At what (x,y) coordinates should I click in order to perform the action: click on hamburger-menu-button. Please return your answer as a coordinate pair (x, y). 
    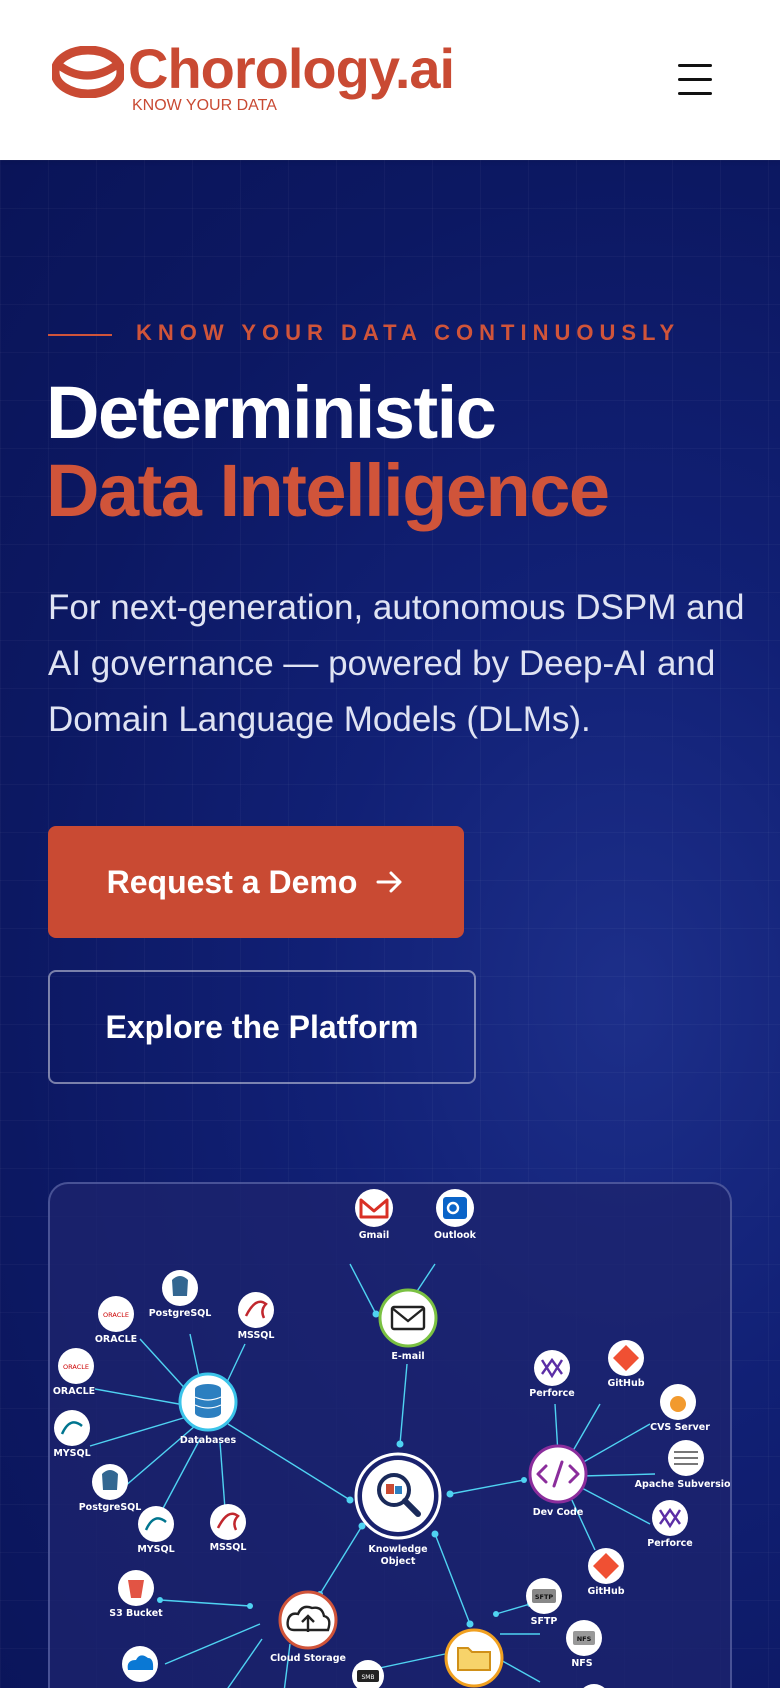
    Looking at the image, I should click on (694, 80).